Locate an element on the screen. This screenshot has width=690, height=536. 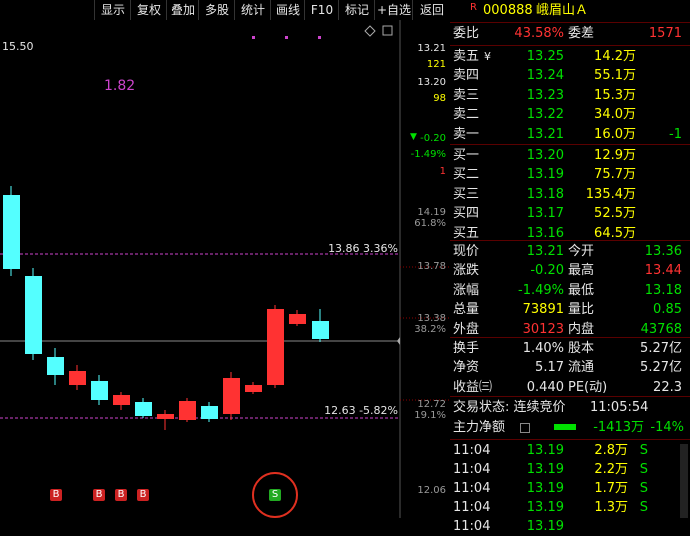
axis-label: 12.72 is located at coordinates (431, 404).